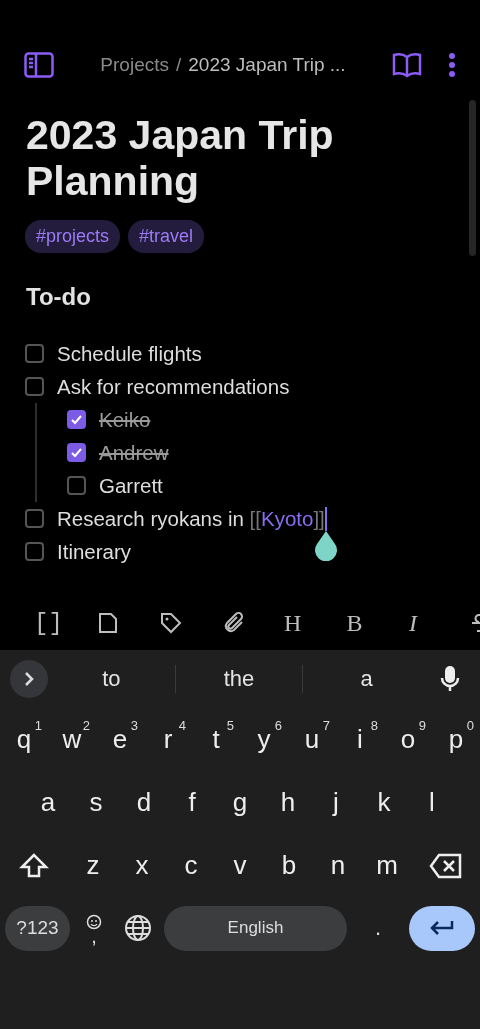 The image size is (480, 1029). What do you see at coordinates (452, 65) in the screenshot?
I see `more-icon` at bounding box center [452, 65].